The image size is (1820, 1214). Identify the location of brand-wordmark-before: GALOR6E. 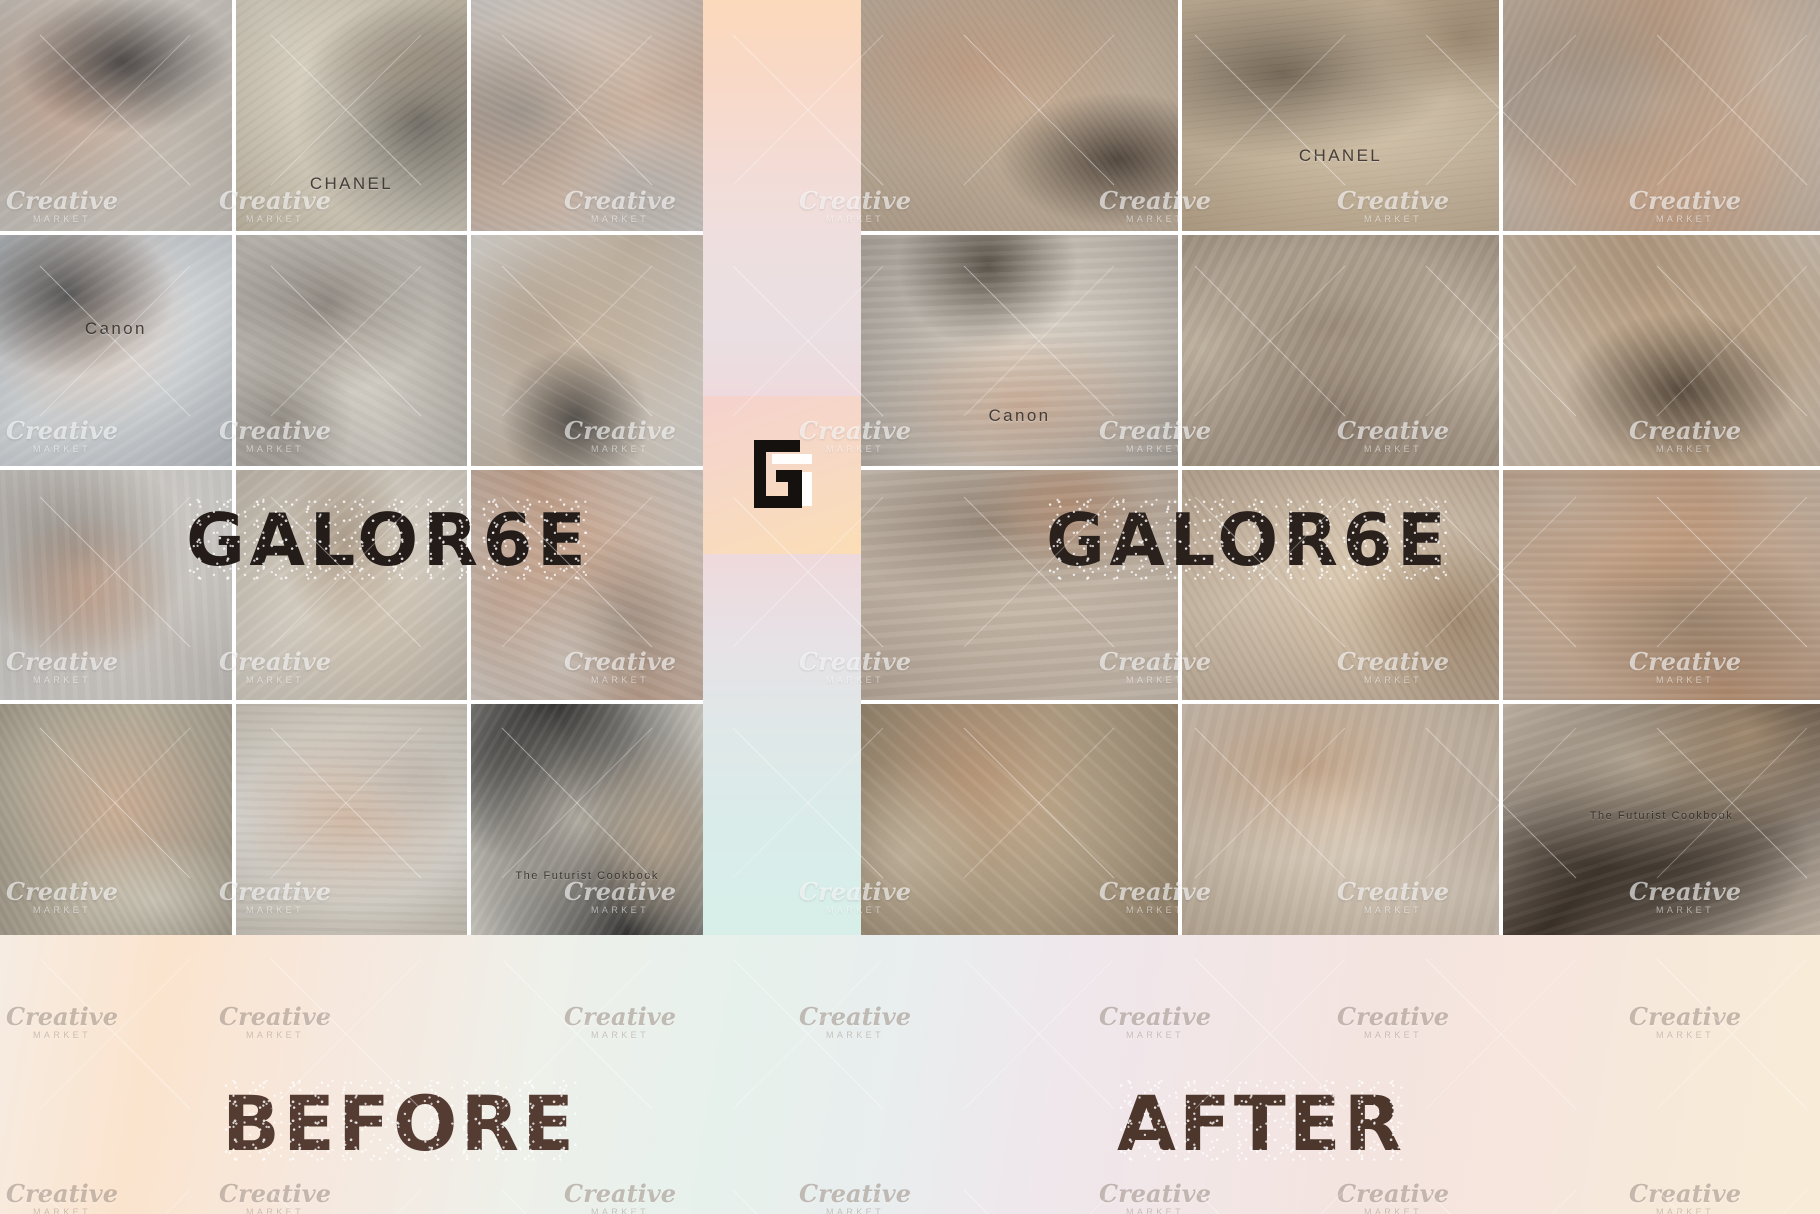
(388, 540).